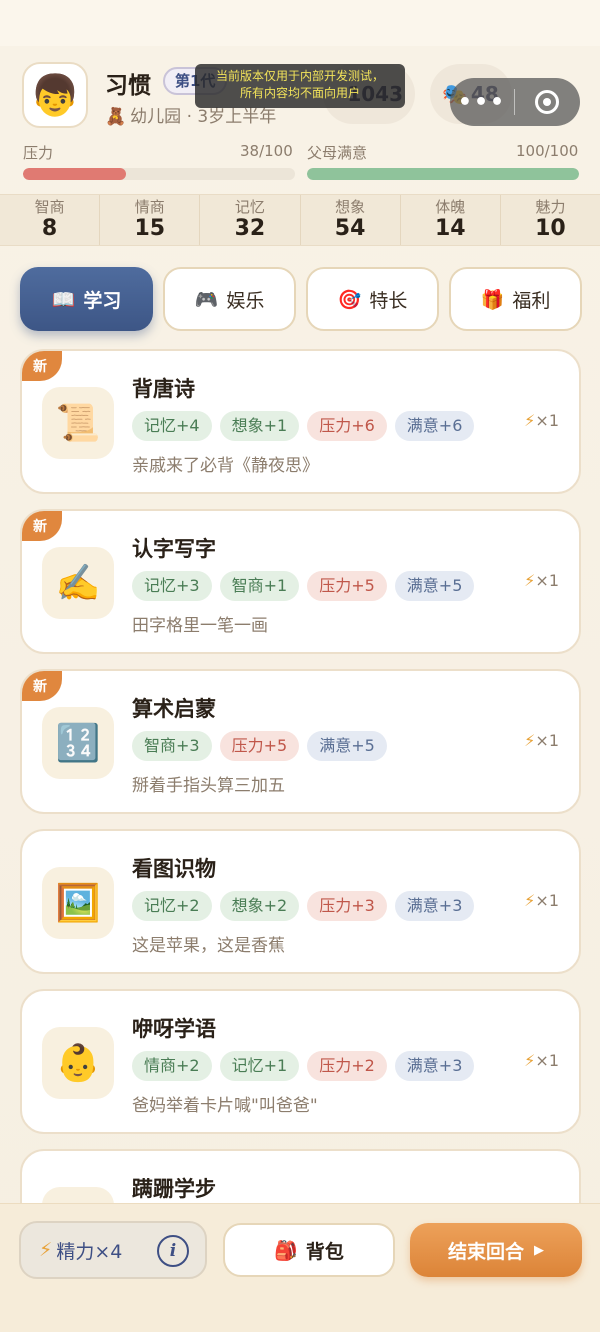 The height and width of the screenshot is (1332, 600). Describe the element at coordinates (208, 786) in the screenshot. I see `activity-description: 掰着手指头算三加五` at that location.